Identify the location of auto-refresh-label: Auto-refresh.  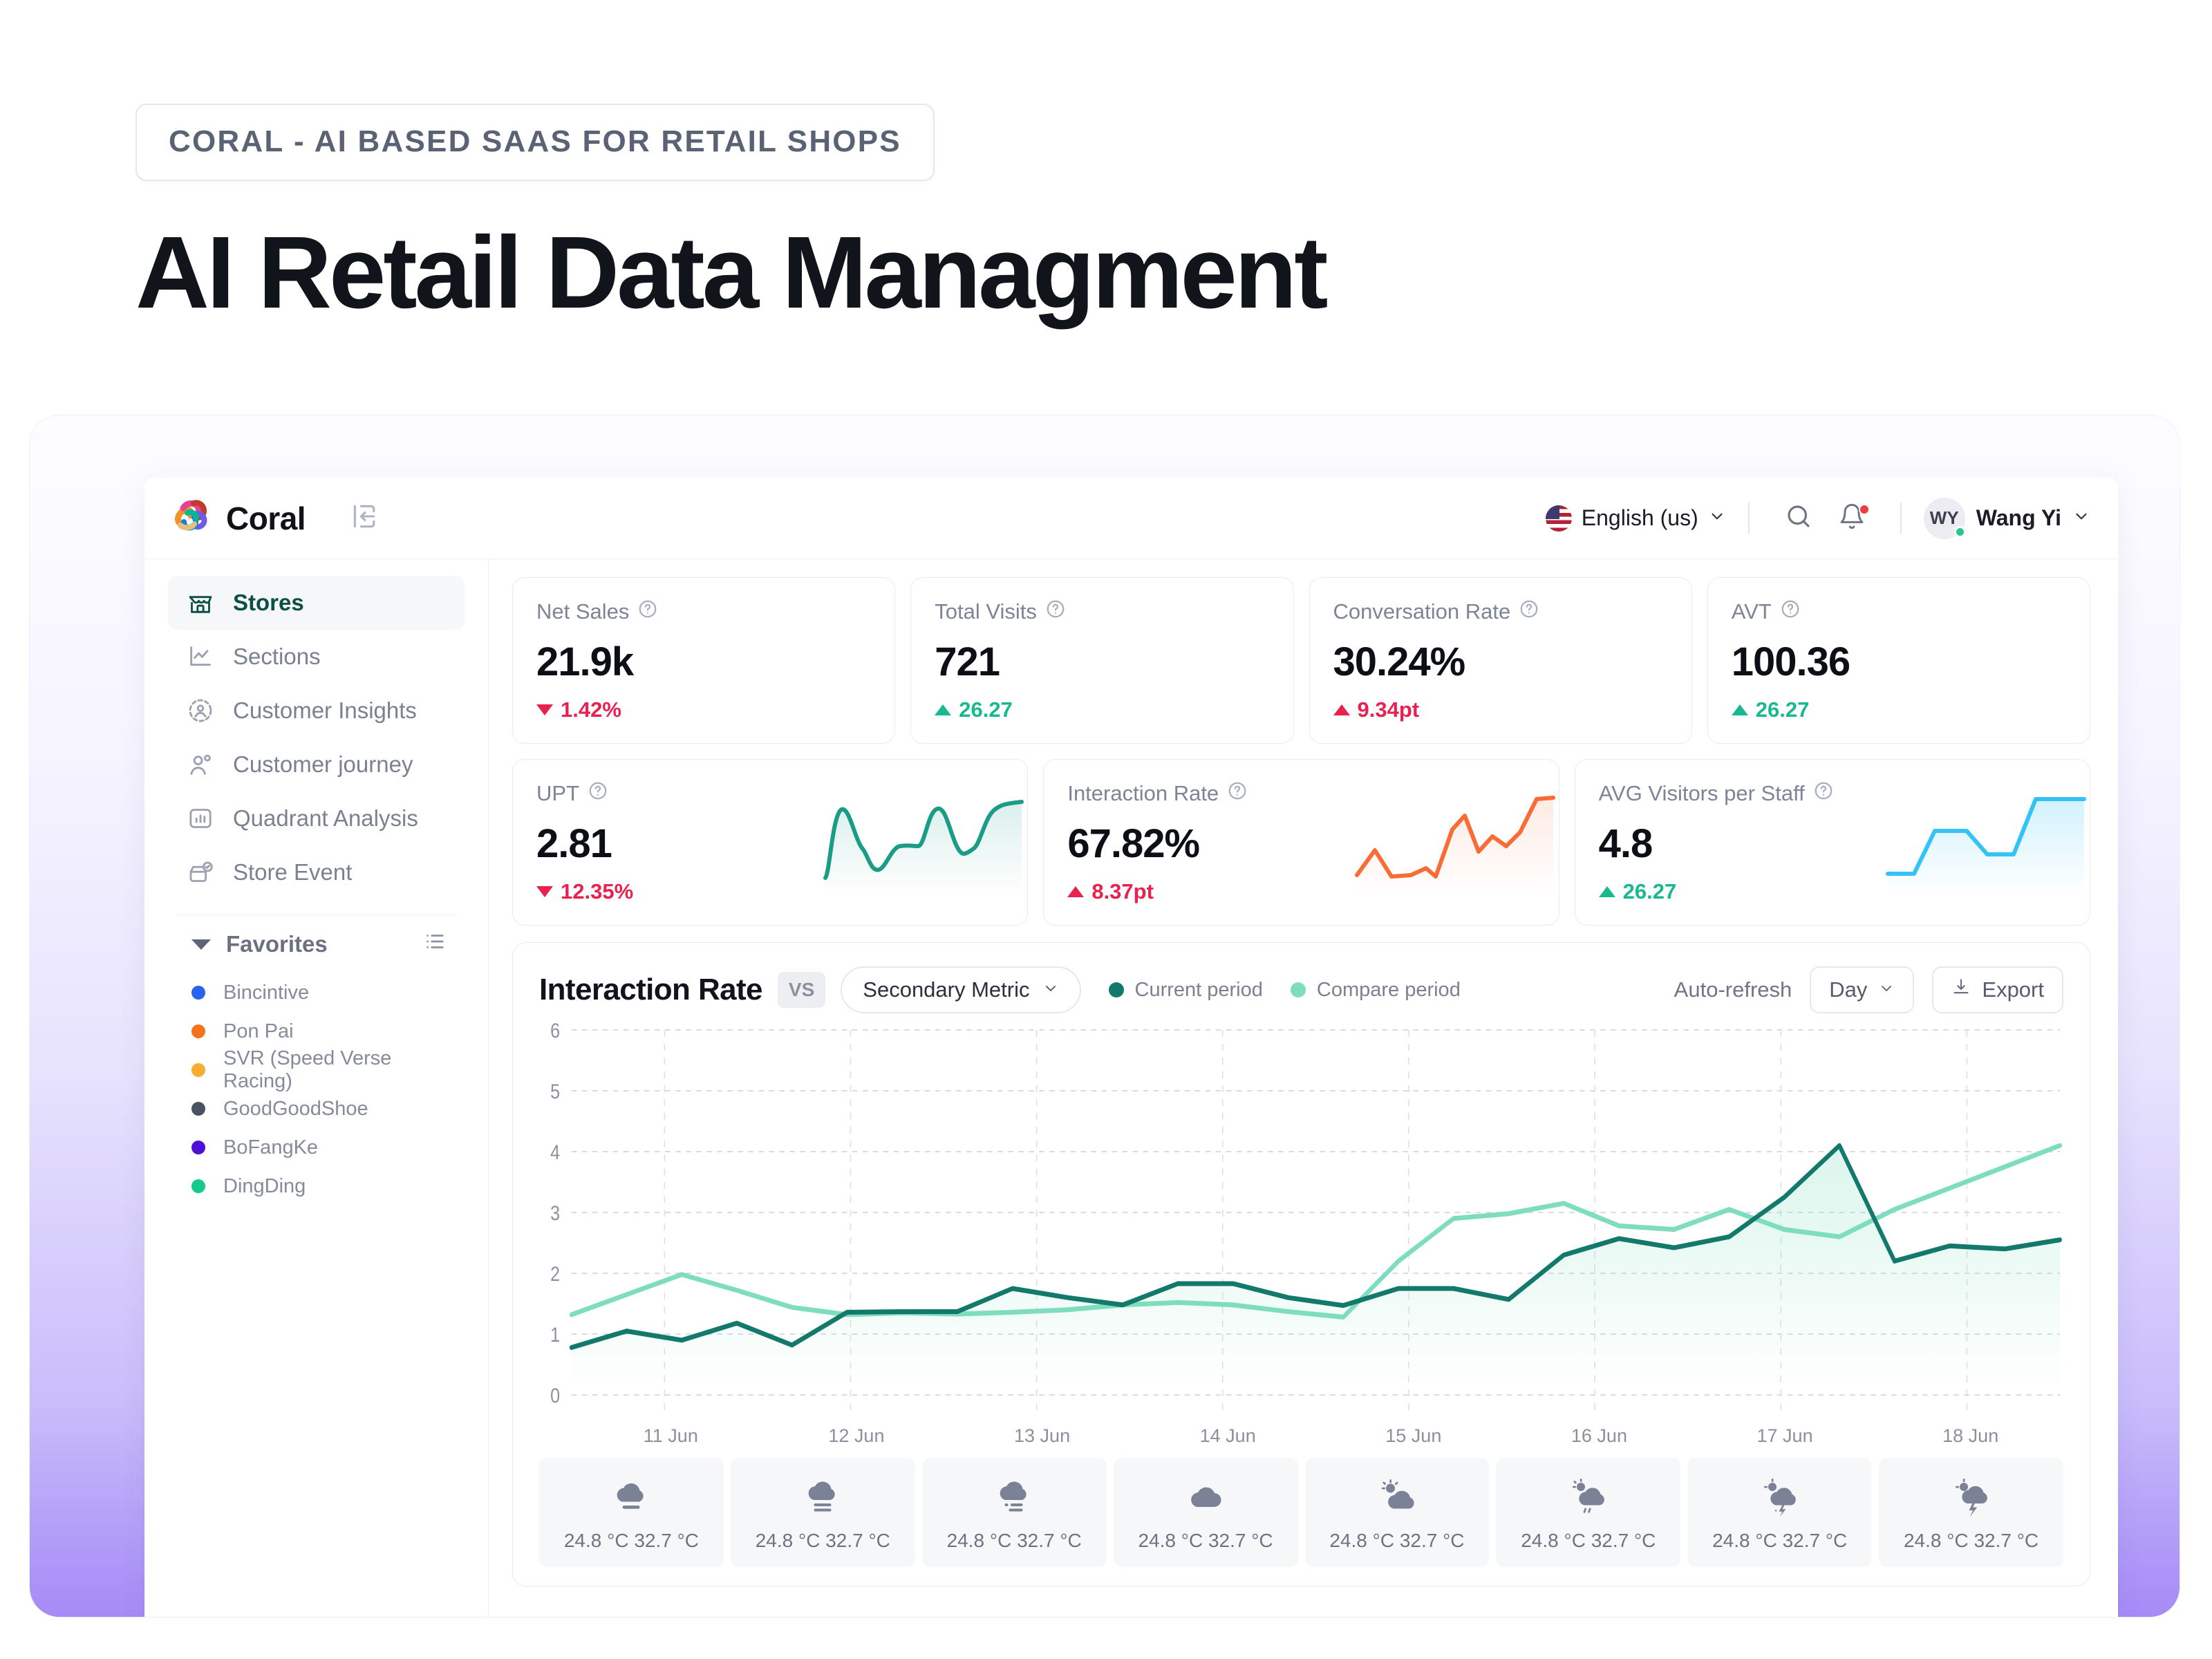
(1733, 990).